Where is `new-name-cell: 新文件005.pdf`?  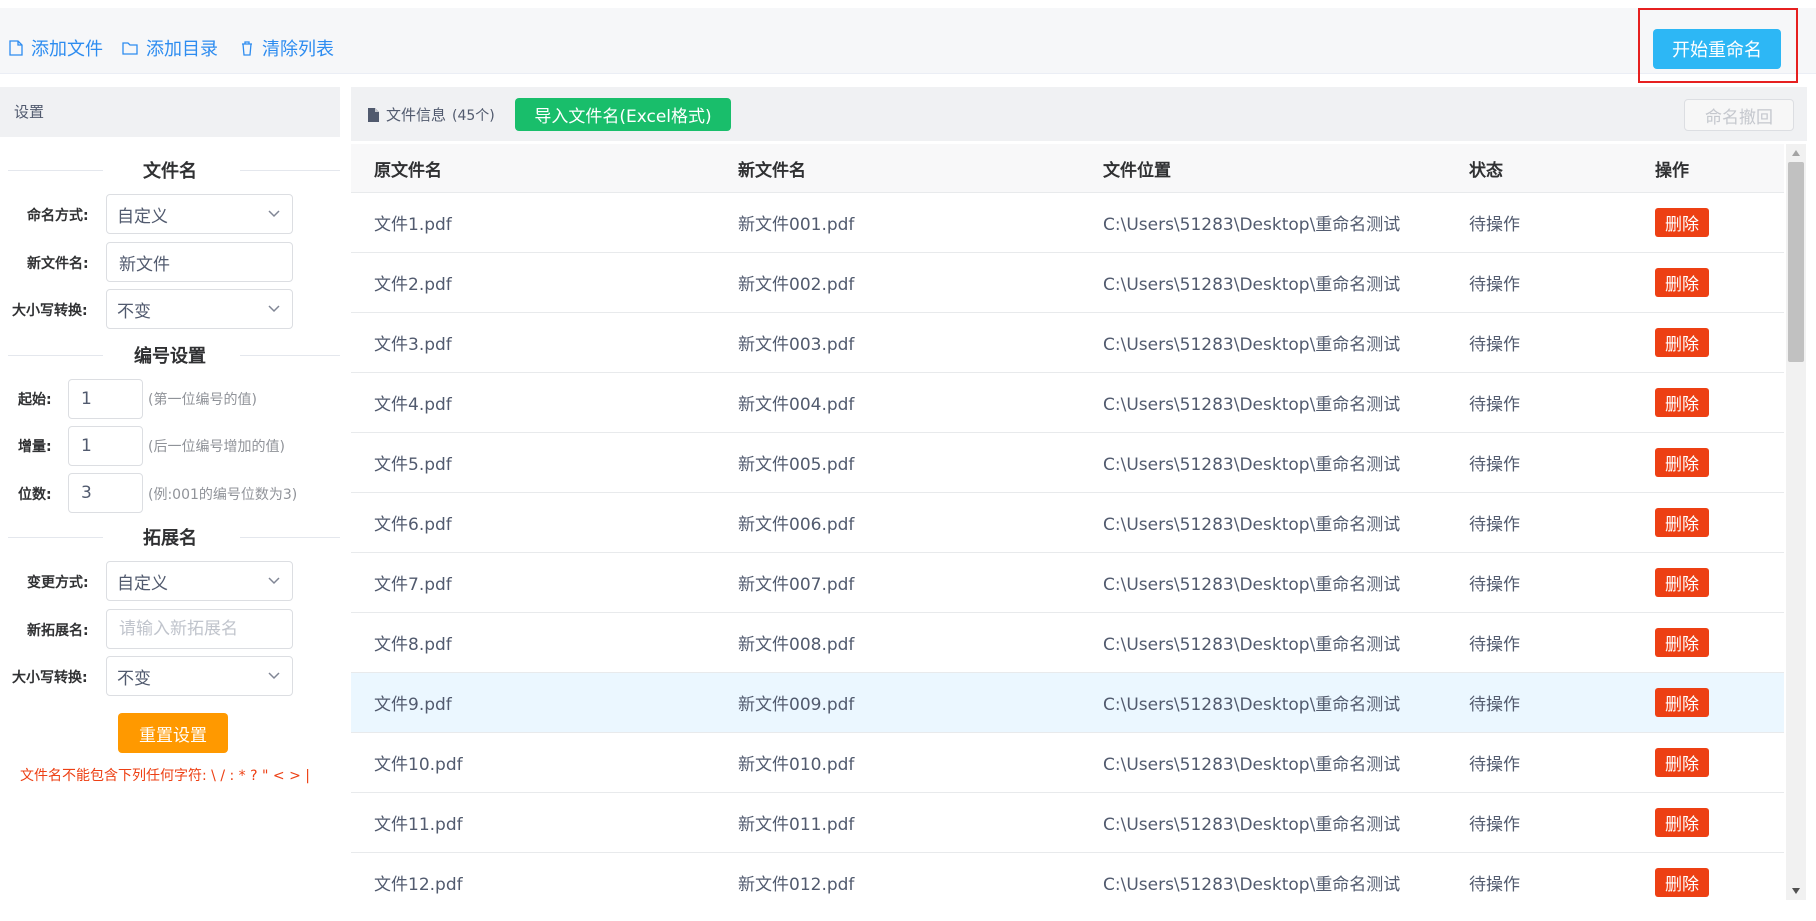 new-name-cell: 新文件005.pdf is located at coordinates (796, 465).